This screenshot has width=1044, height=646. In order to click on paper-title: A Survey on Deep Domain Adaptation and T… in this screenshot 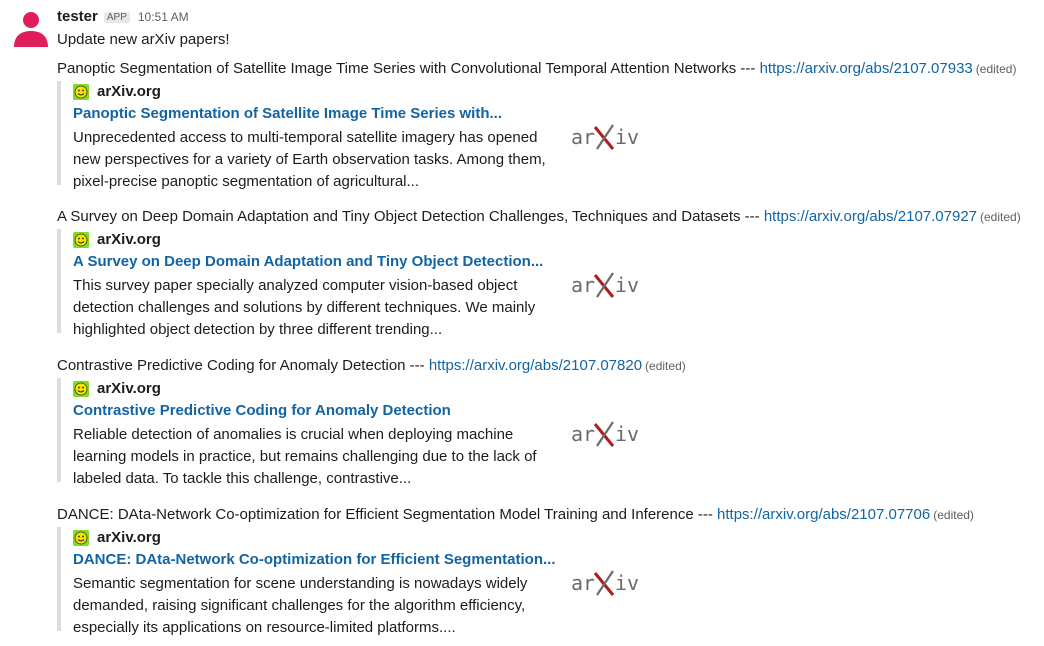, I will do `click(399, 216)`.